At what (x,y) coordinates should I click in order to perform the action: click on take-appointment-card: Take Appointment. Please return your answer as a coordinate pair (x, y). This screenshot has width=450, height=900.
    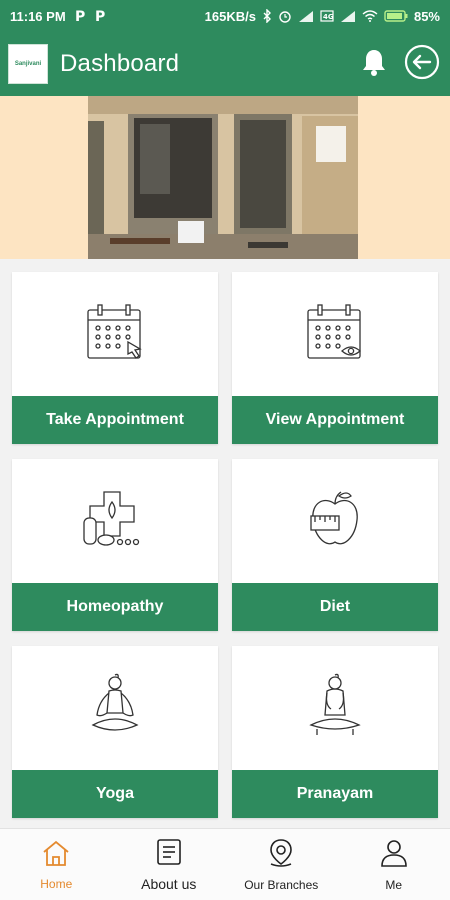
    Looking at the image, I should click on (115, 358).